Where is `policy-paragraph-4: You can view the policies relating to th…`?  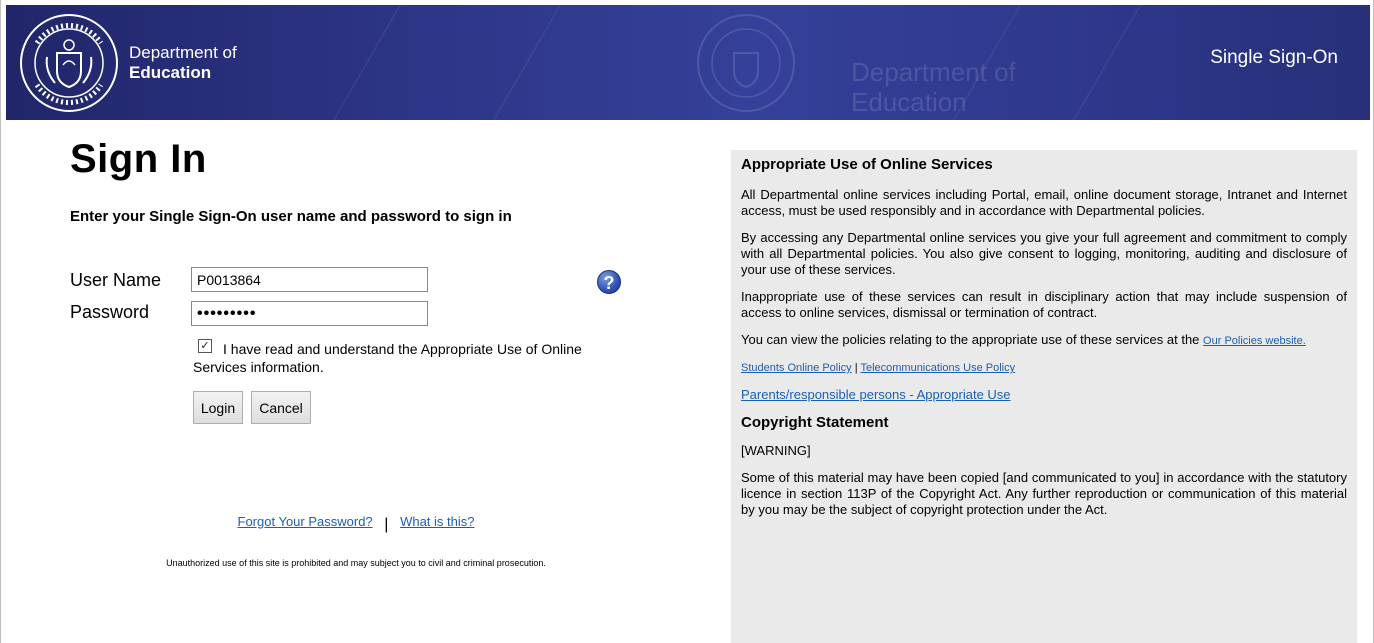
policy-paragraph-4: You can view the policies relating to th… is located at coordinates (1044, 340).